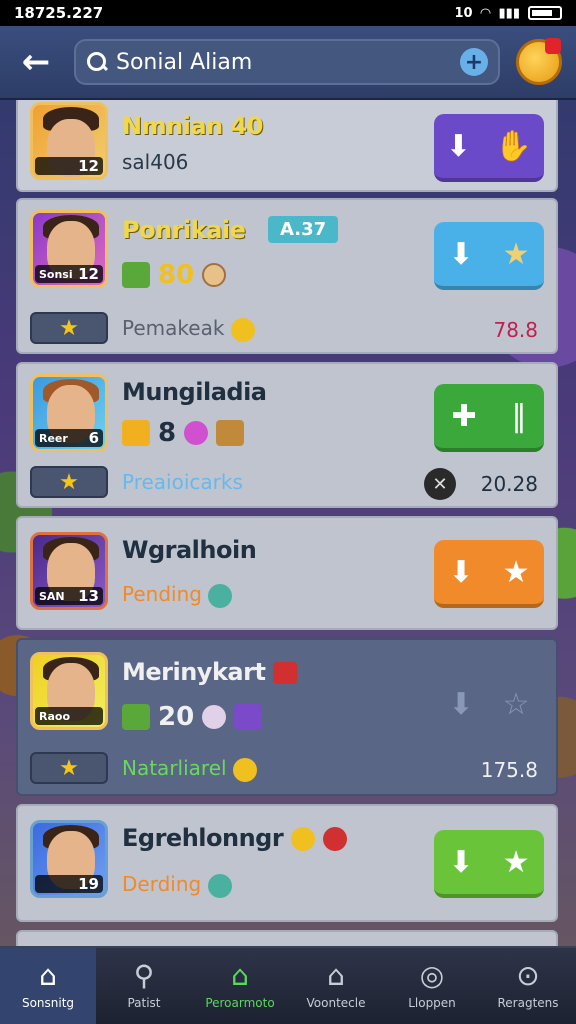 The width and height of the screenshot is (576, 1024). What do you see at coordinates (56, 274) in the screenshot?
I see `avatar-tag-text: Sonsi` at bounding box center [56, 274].